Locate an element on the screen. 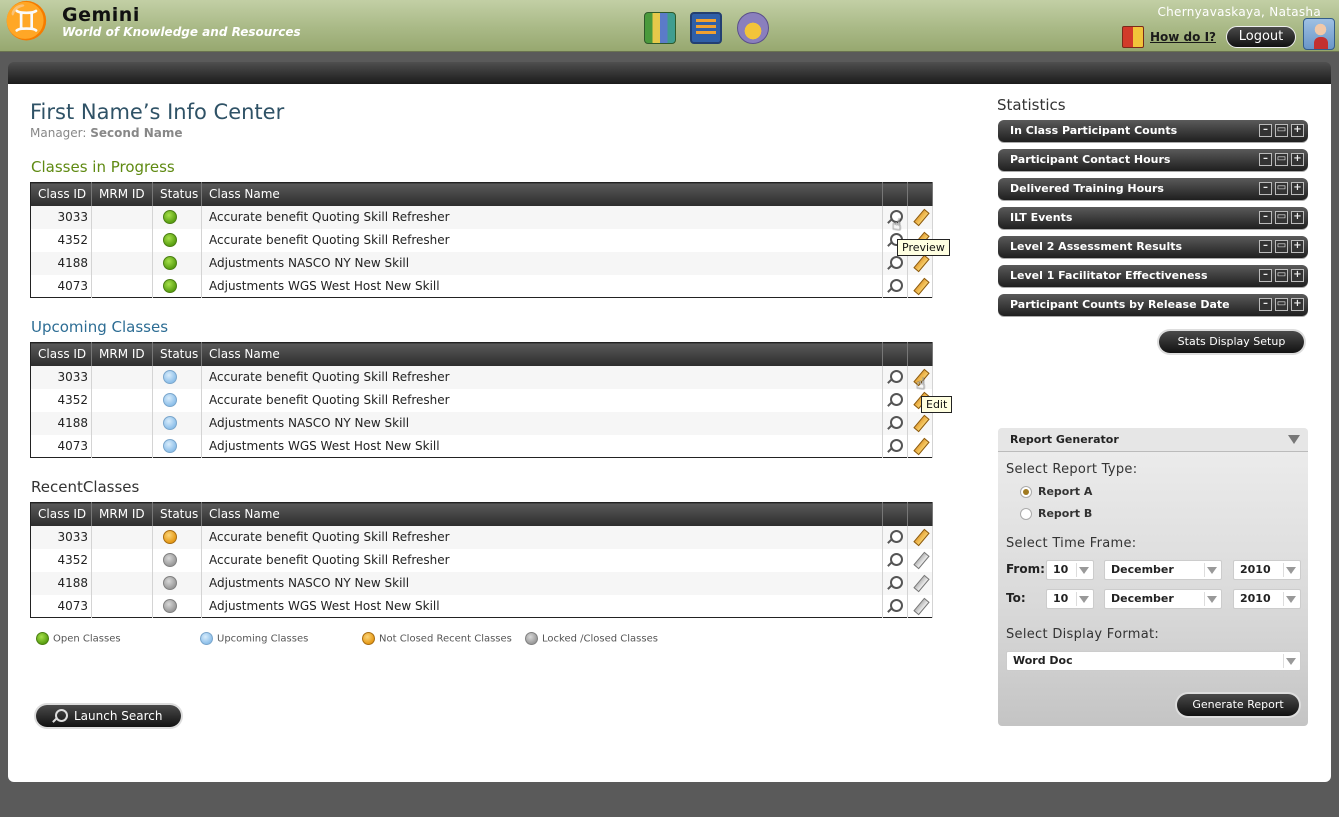  stats-display-setup-button: Stats Display Setup is located at coordinates (1231, 342).